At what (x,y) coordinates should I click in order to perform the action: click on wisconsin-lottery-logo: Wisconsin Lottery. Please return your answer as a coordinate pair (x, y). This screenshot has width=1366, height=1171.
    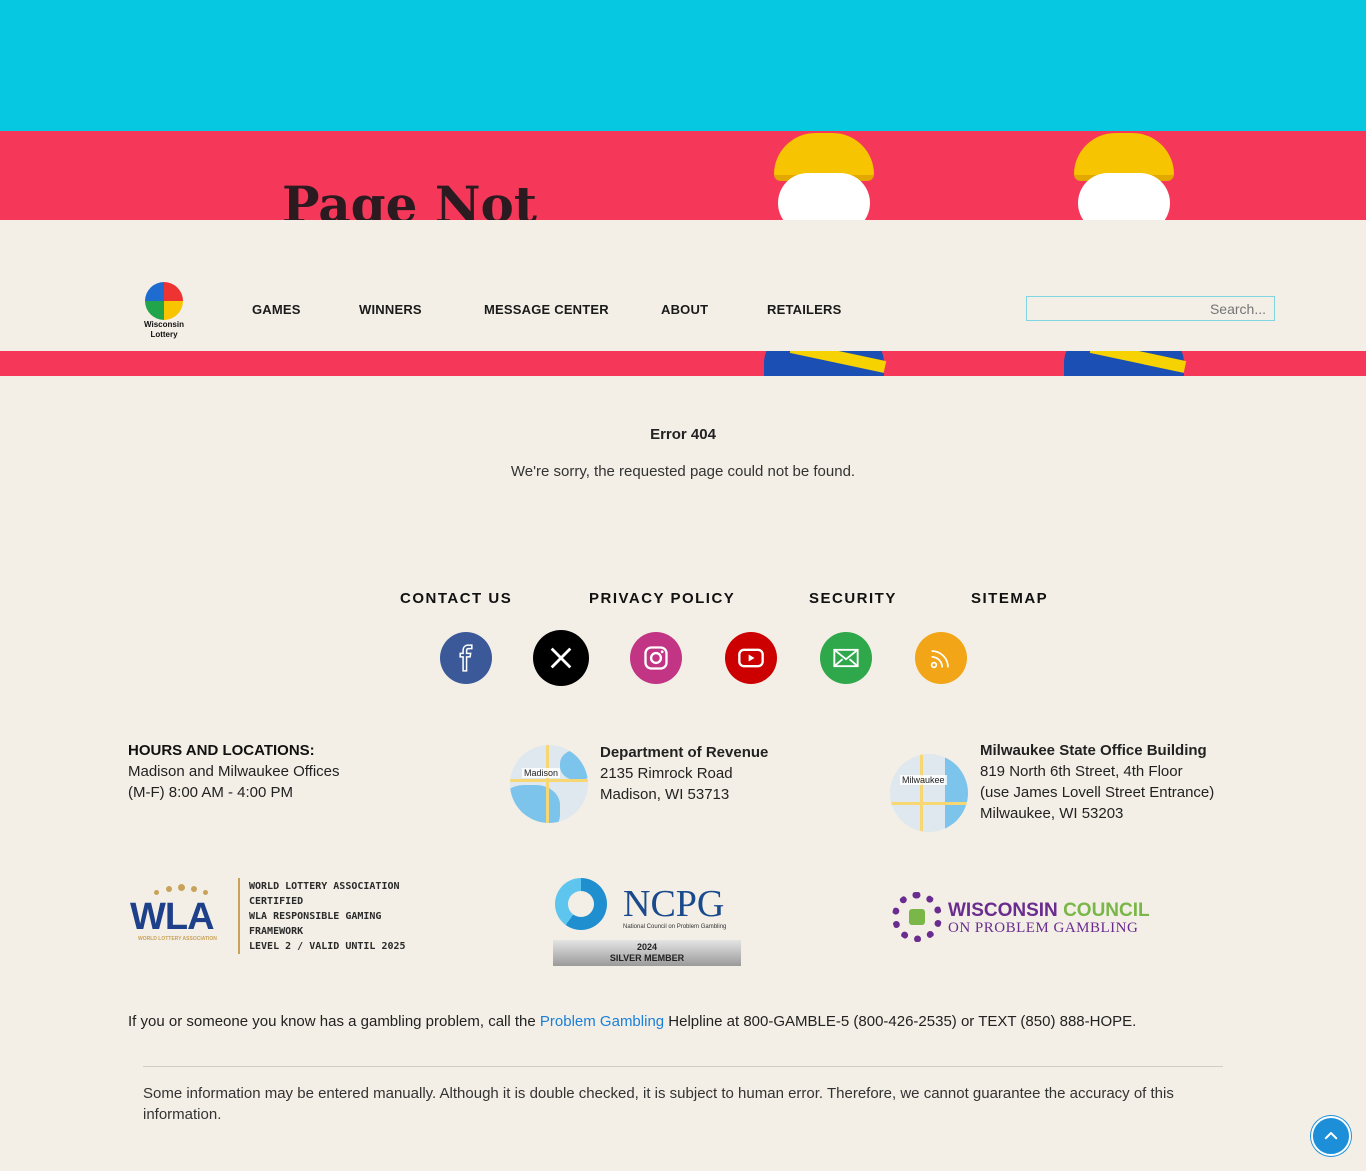
    Looking at the image, I should click on (164, 312).